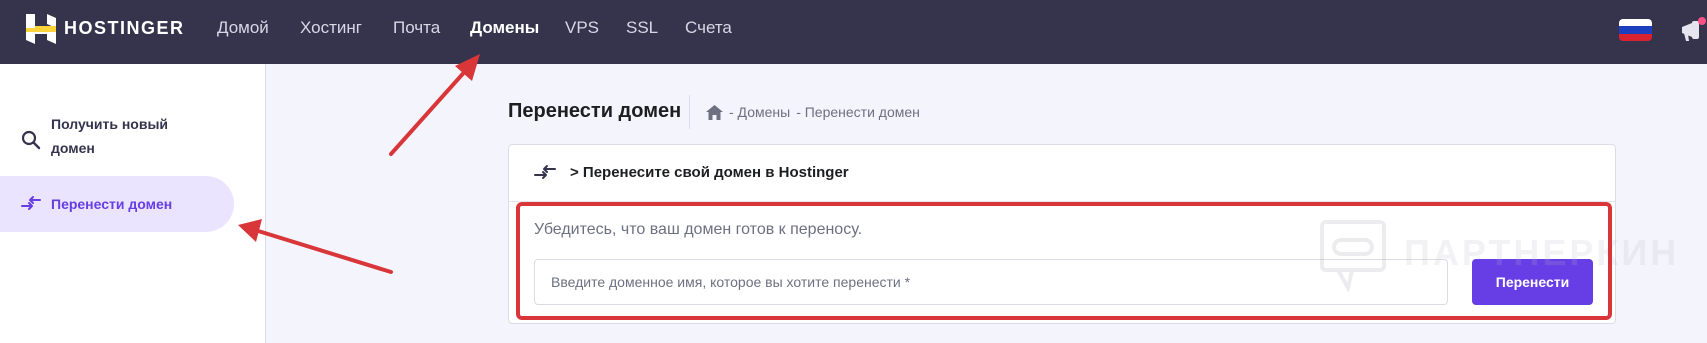 The height and width of the screenshot is (343, 1707). I want to click on sidebar-item-label: Перенести домен, so click(112, 204).